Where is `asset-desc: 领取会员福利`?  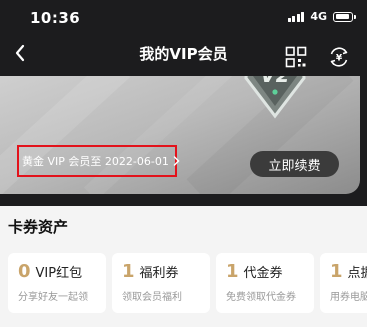
asset-desc: 领取会员福利 is located at coordinates (152, 297).